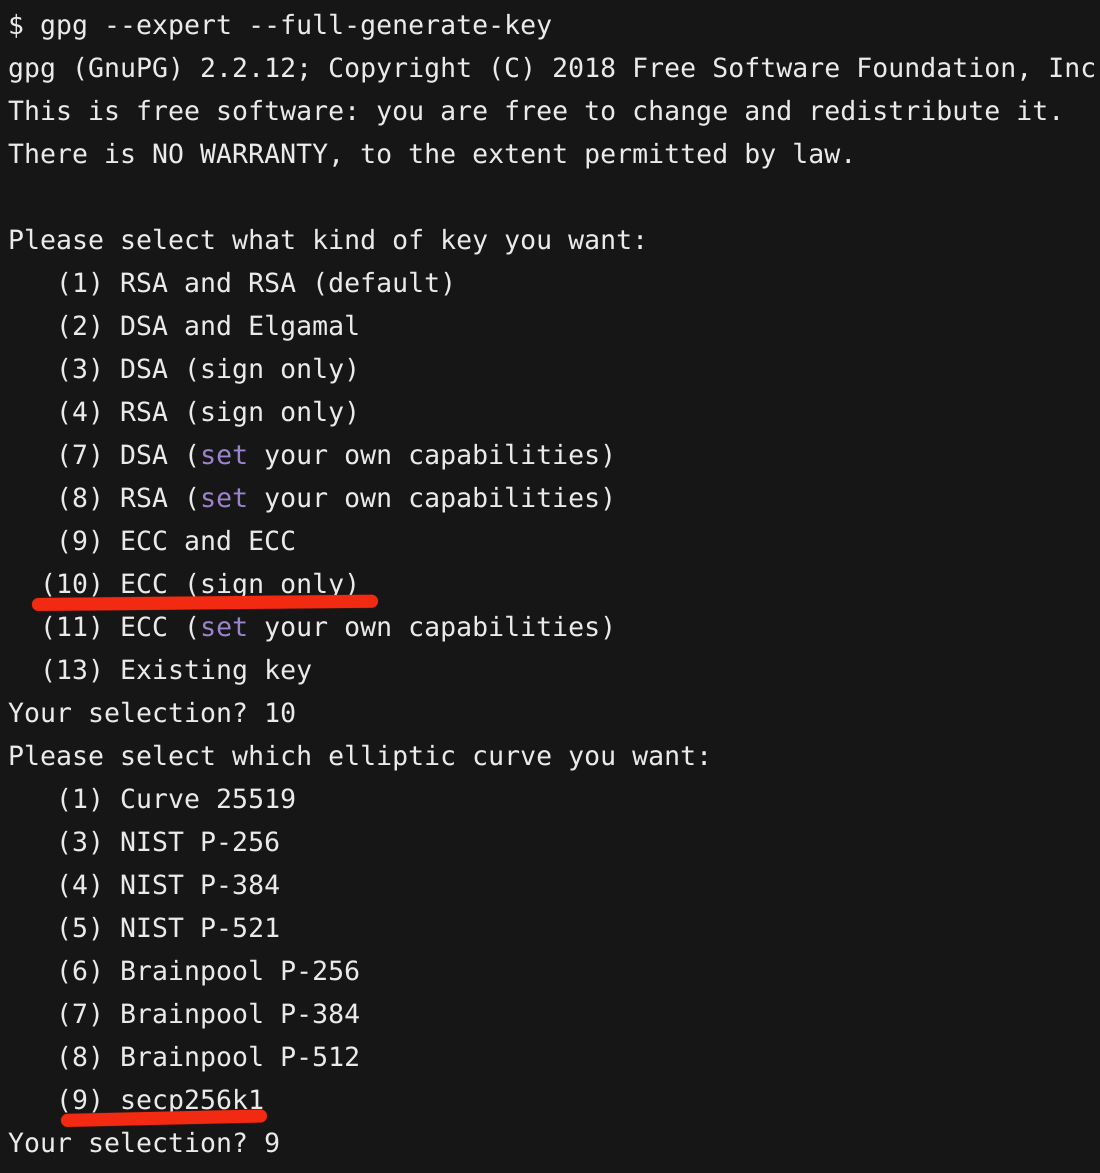  I want to click on key-option-7: (7) DSA (set your own capabilities), so click(554, 455).